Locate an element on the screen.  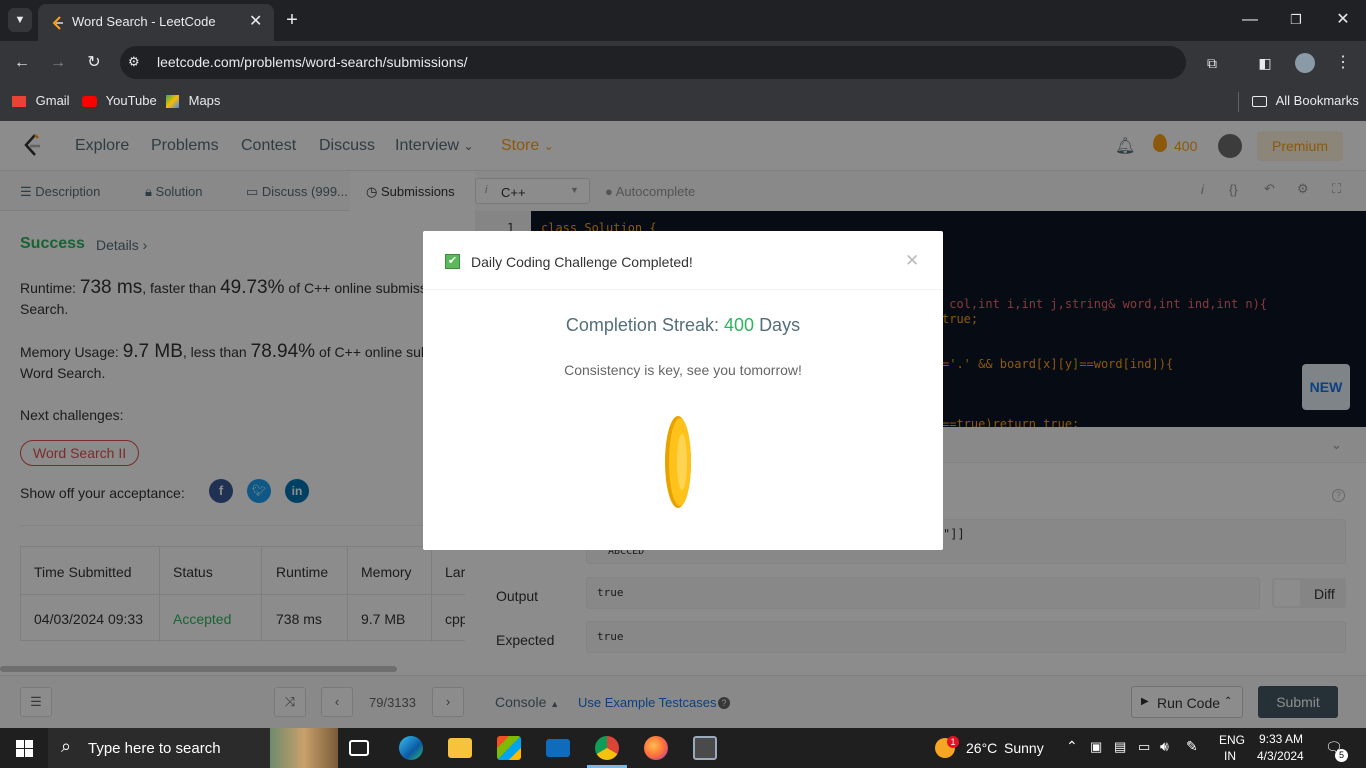
profile-avatar is located at coordinates (1305, 63).